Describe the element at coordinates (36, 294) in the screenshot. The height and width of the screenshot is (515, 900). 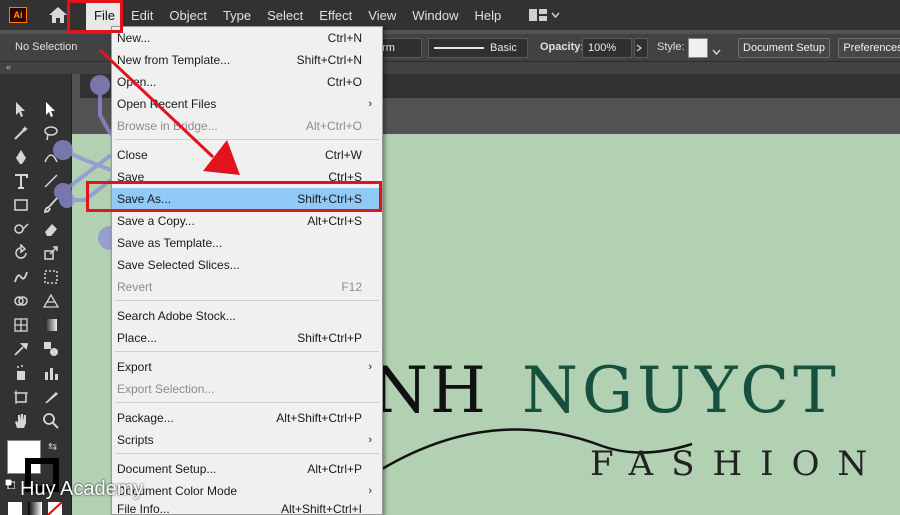
I see `tools-panel: ⇆` at that location.